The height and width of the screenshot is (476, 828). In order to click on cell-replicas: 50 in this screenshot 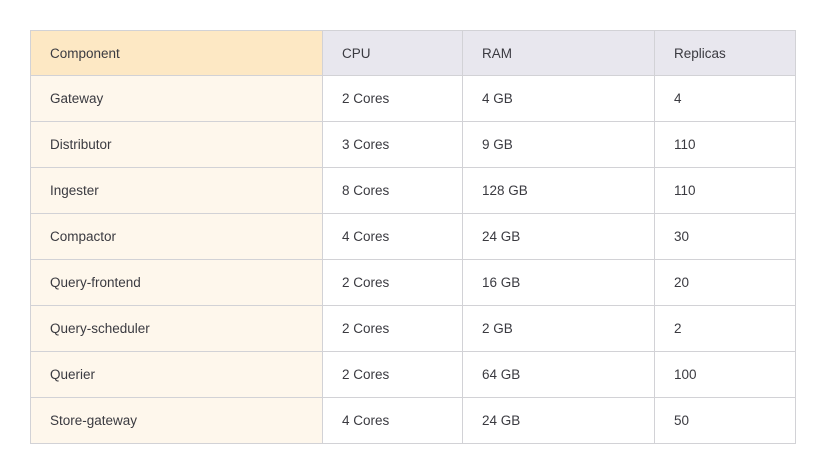, I will do `click(725, 420)`.